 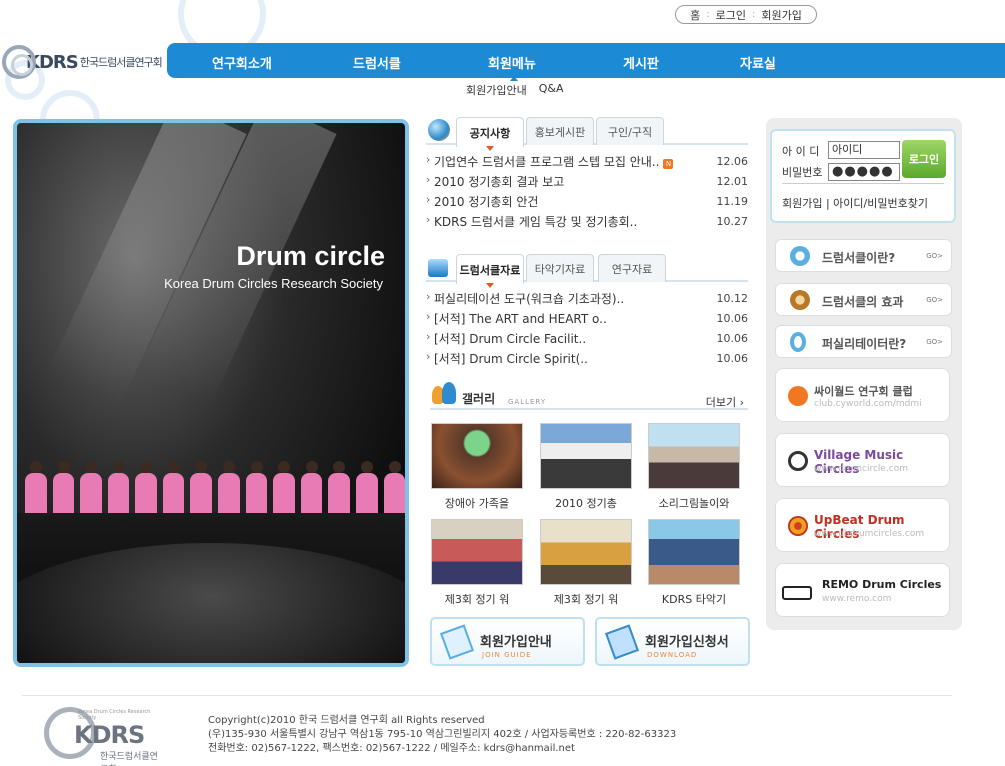 What do you see at coordinates (547, 161) in the screenshot?
I see `post-title: 기업연수 드럼서클 프로그램 스텝 모집 안내..` at bounding box center [547, 161].